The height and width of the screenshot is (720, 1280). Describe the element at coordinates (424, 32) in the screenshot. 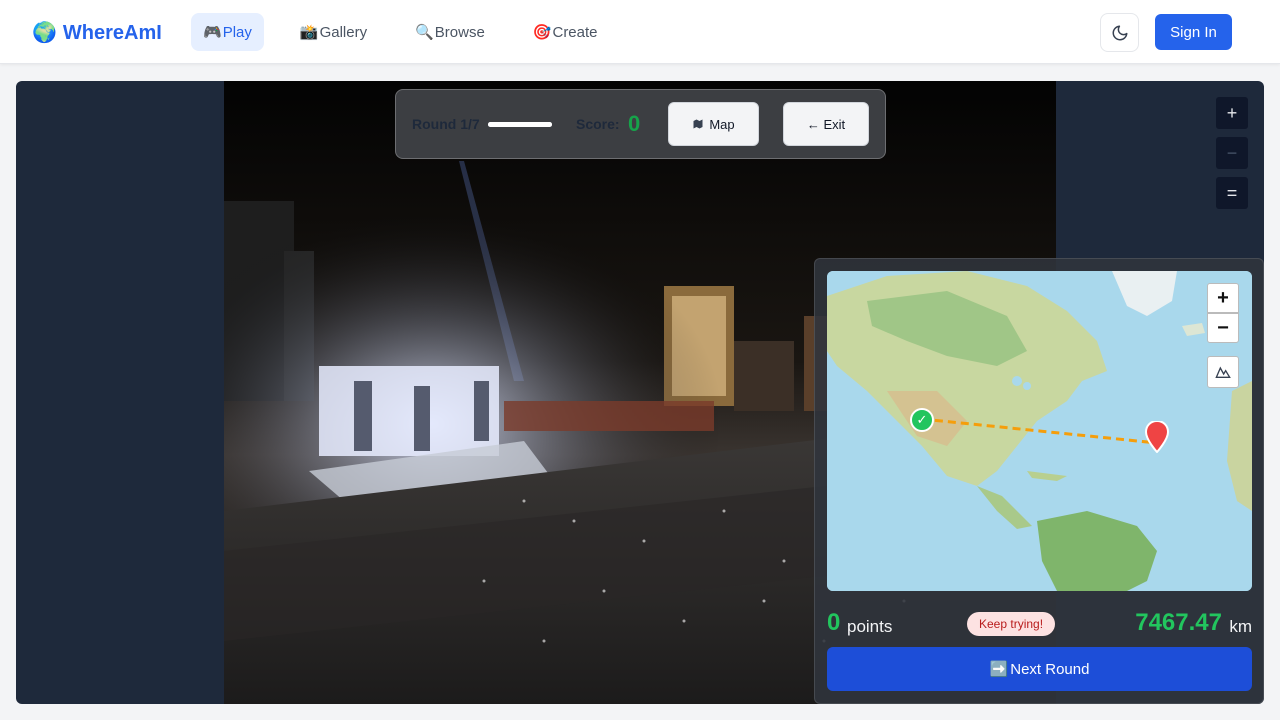

I see `magnifier-icon: 🔍` at that location.